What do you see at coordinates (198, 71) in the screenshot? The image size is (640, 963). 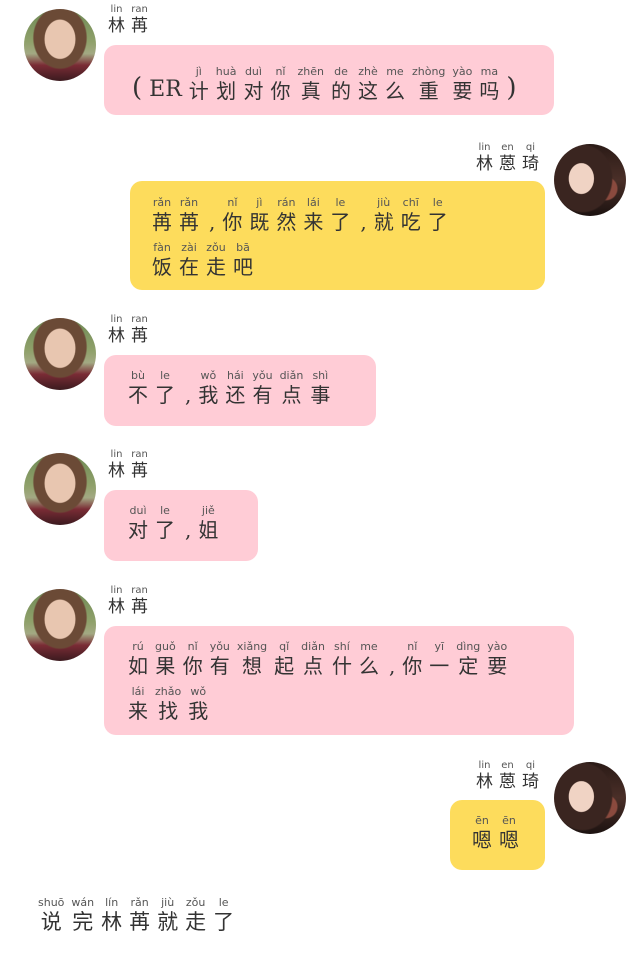 I see `pinyin: jì` at bounding box center [198, 71].